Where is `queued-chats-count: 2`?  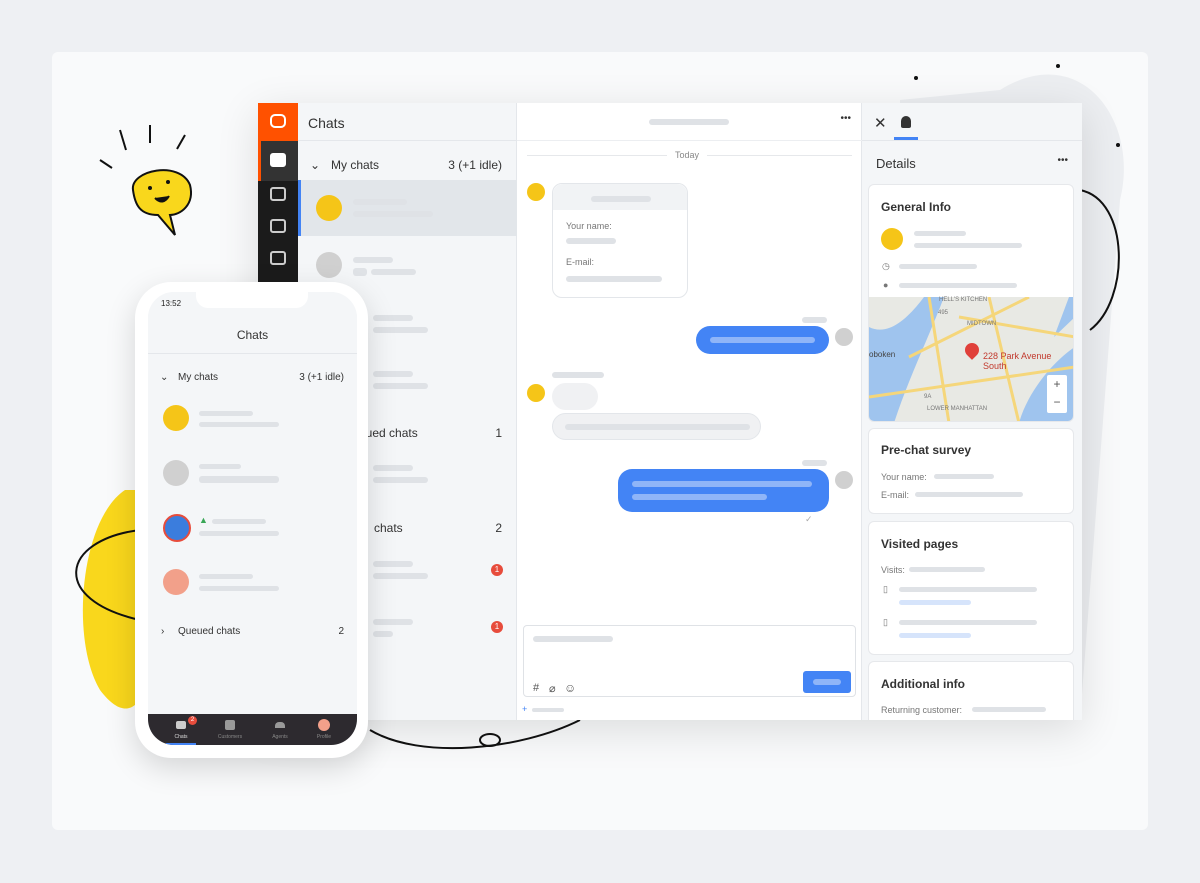 queued-chats-count: 2 is located at coordinates (341, 631).